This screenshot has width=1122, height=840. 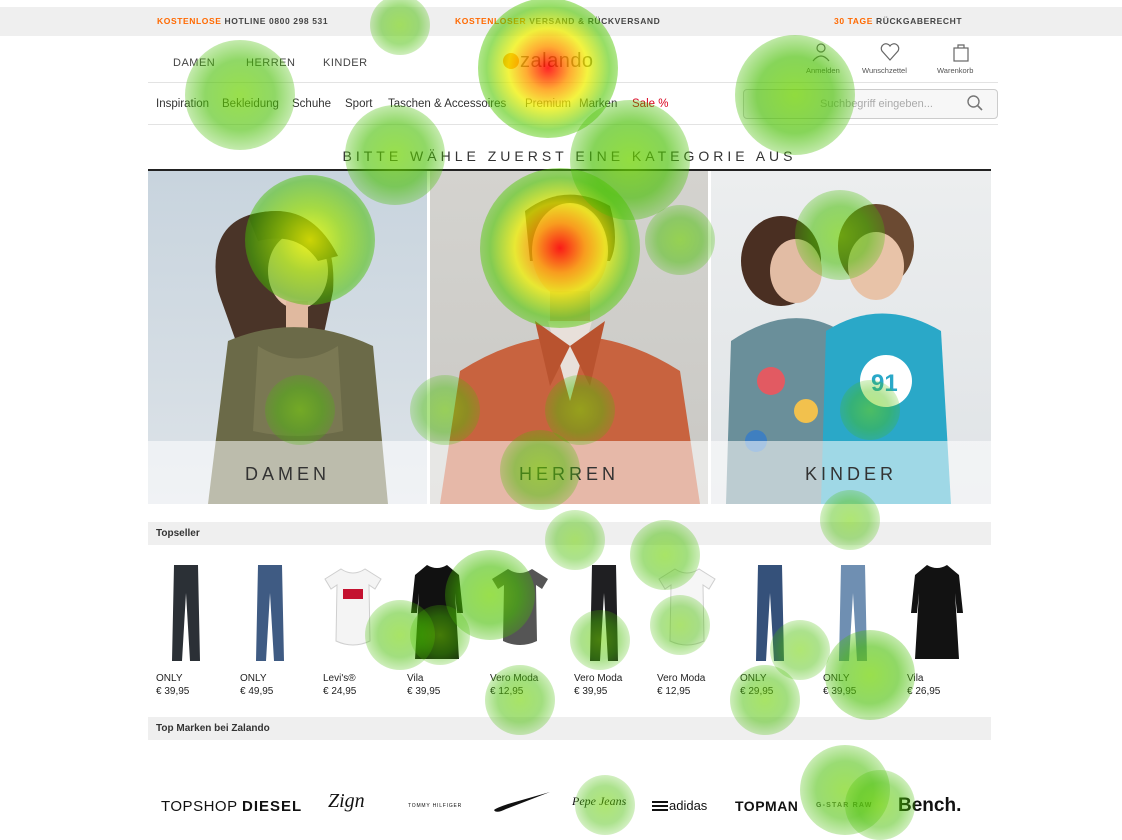 What do you see at coordinates (573, 124) in the screenshot?
I see `nav-divider` at bounding box center [573, 124].